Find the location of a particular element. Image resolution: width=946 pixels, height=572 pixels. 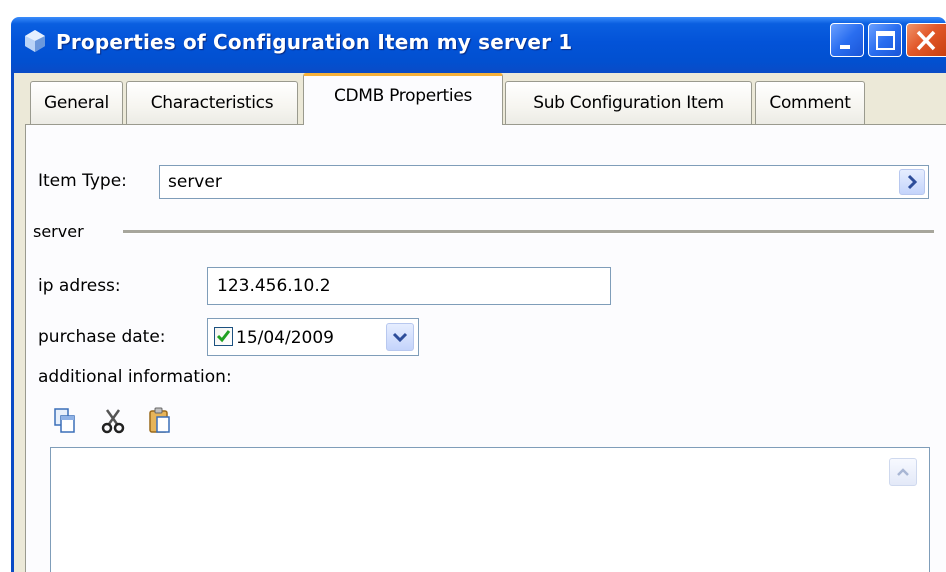

chevron-right-icon is located at coordinates (912, 182).